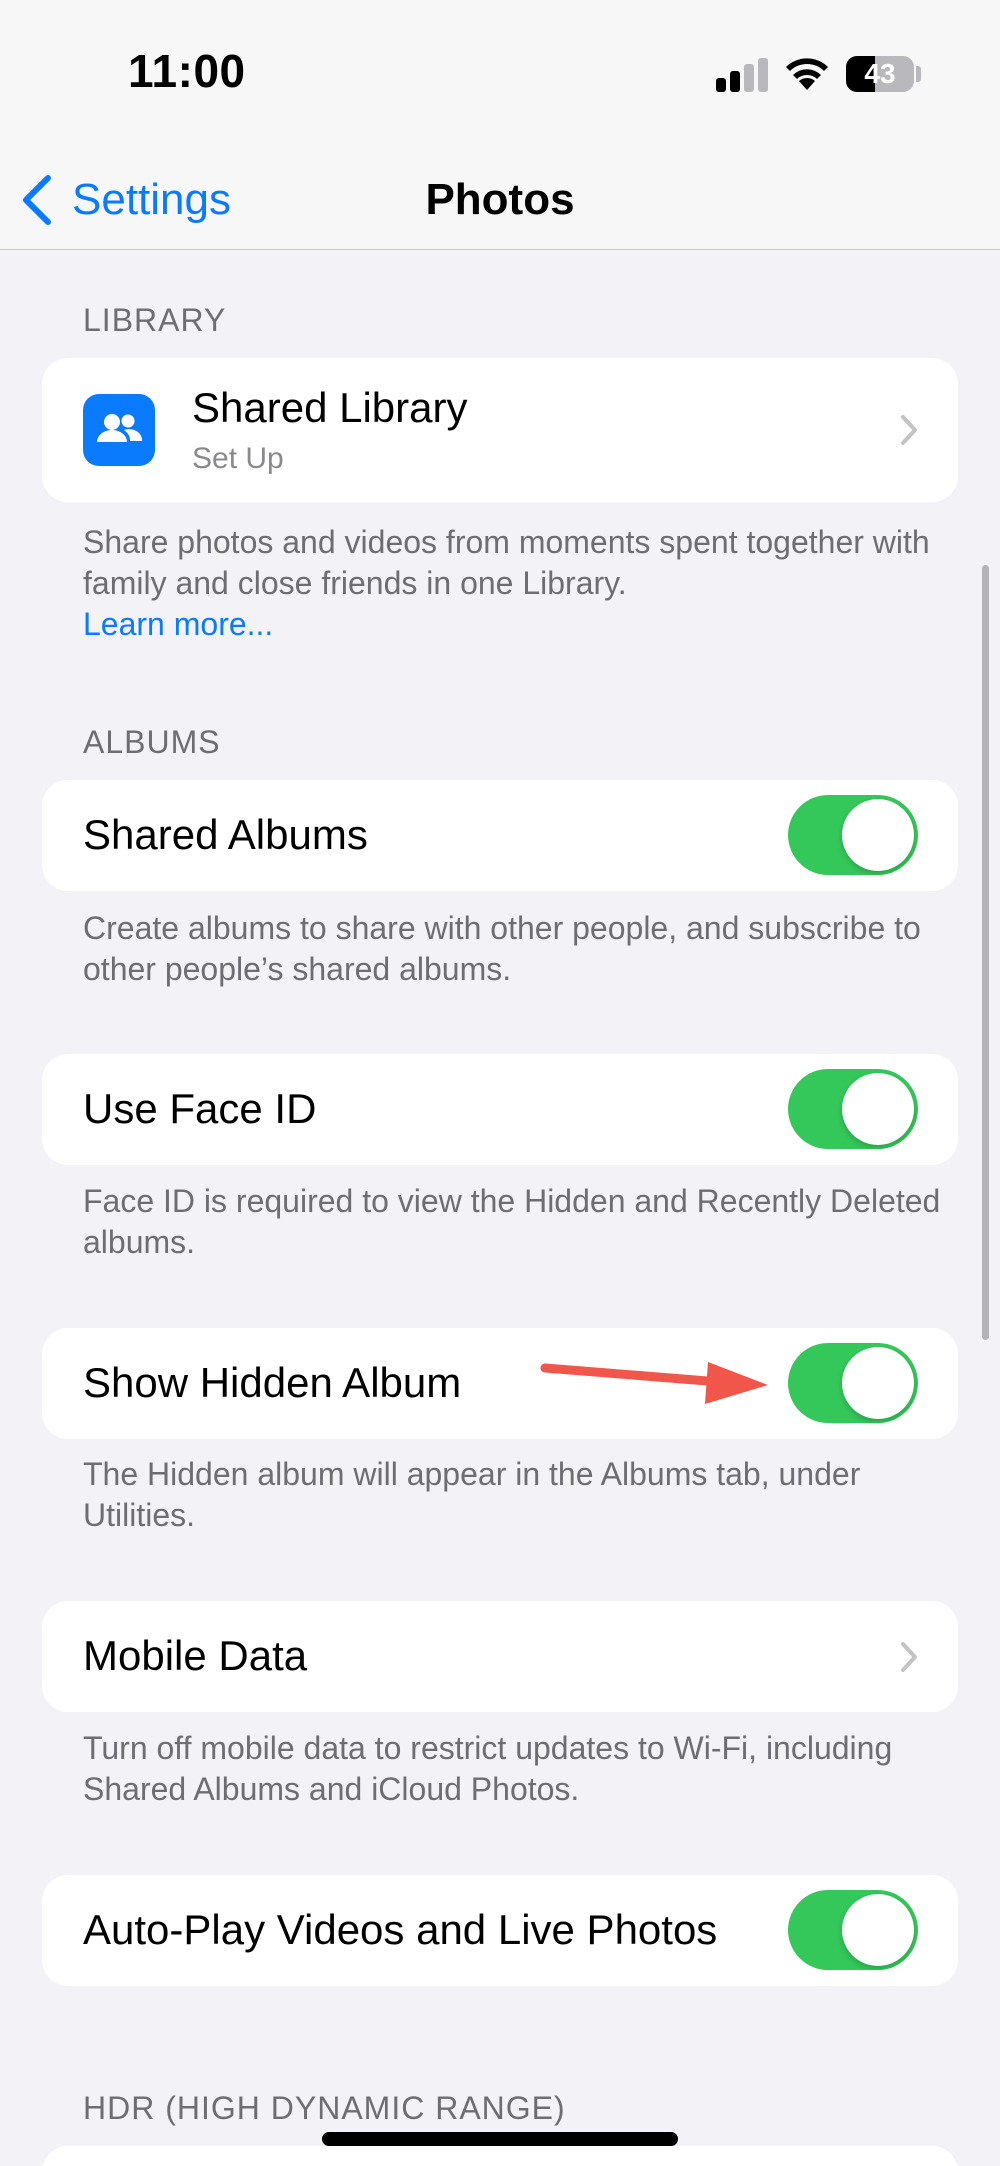 The height and width of the screenshot is (2166, 1000). What do you see at coordinates (853, 1383) in the screenshot?
I see `show-hidden-album-toggle` at bounding box center [853, 1383].